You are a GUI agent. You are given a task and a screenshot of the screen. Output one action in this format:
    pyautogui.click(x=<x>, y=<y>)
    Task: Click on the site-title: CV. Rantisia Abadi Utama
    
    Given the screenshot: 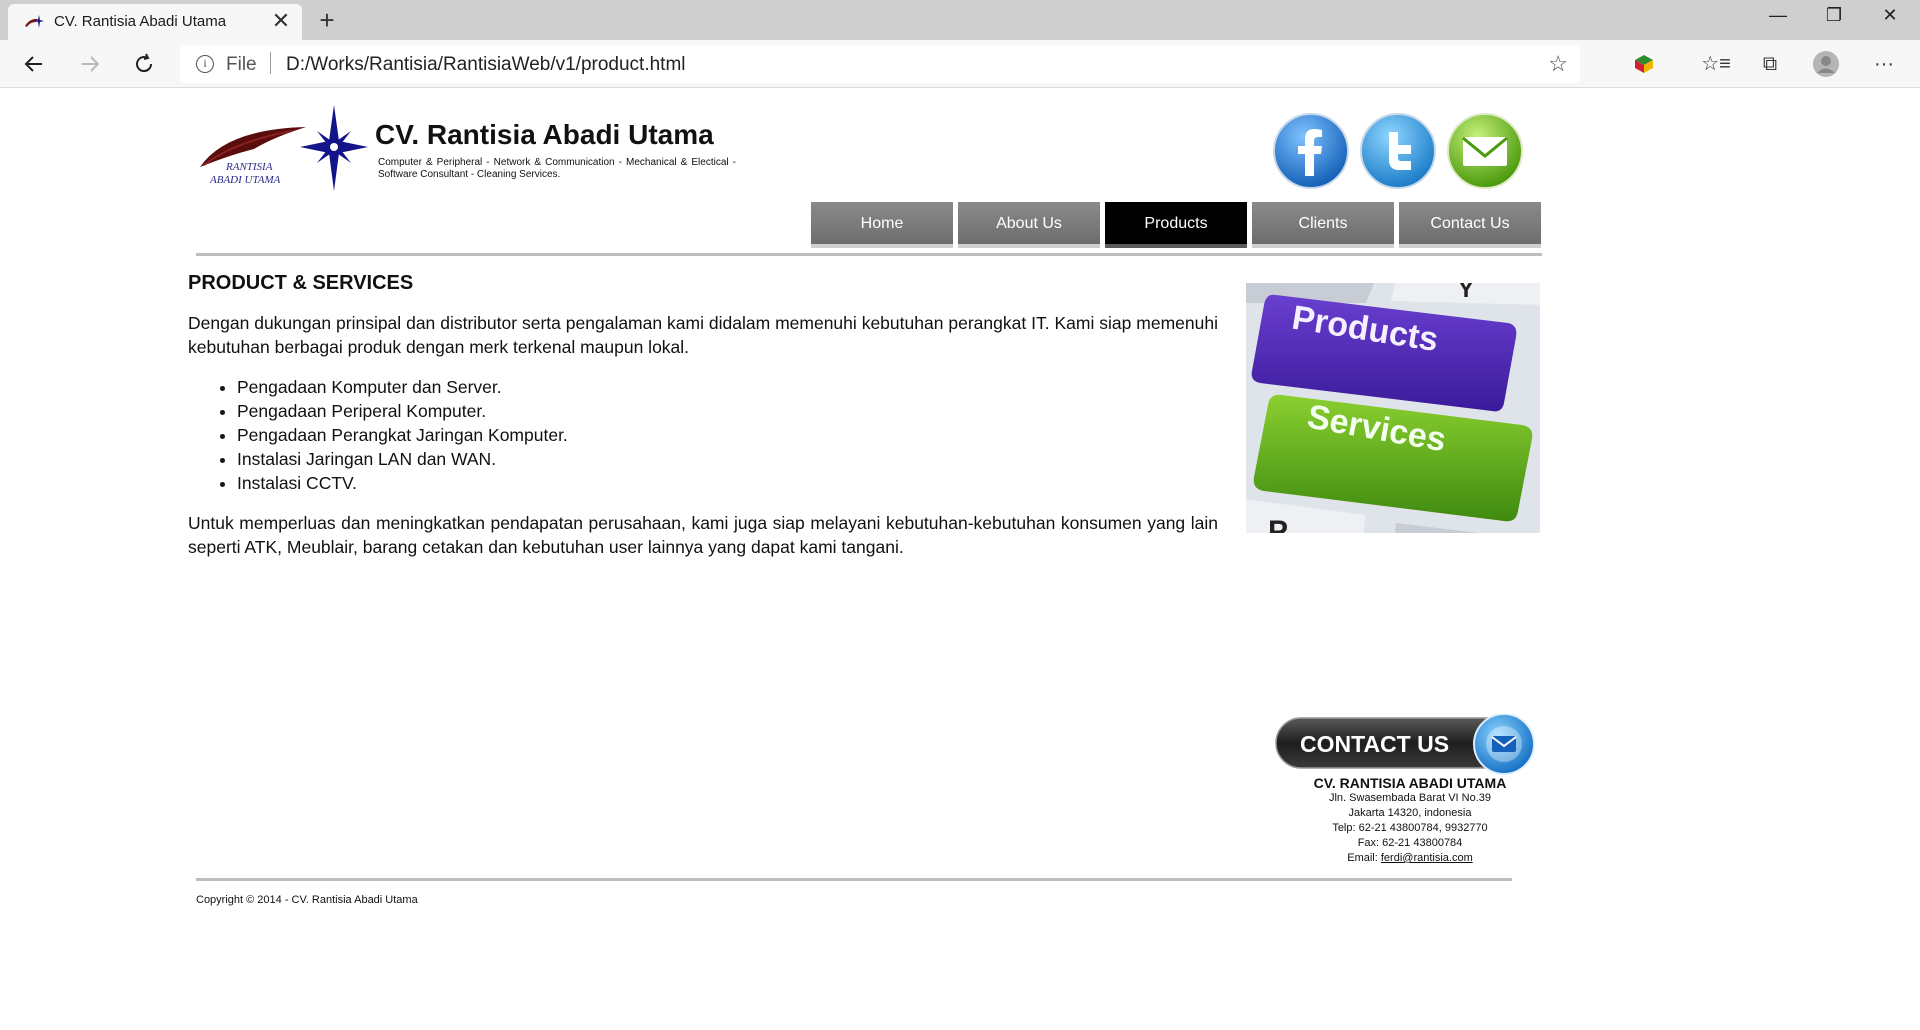 What is the action you would take?
    pyautogui.click(x=544, y=134)
    